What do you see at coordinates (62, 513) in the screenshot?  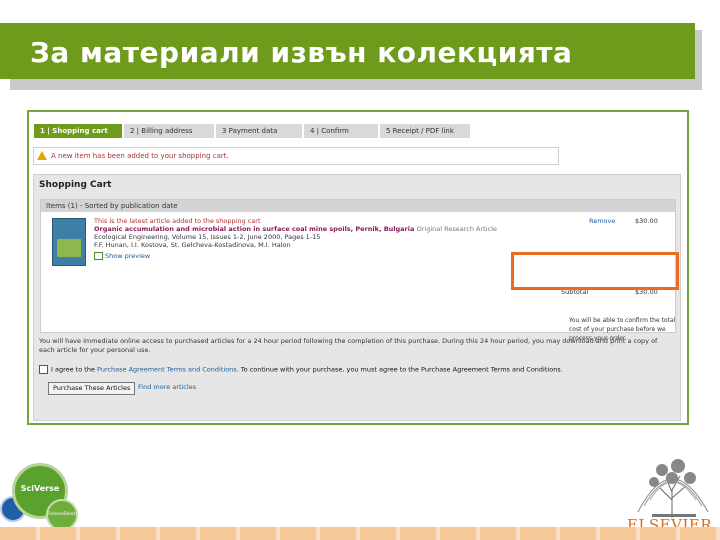 I see `sciencedirect-logo-text: ScienceDirect` at bounding box center [62, 513].